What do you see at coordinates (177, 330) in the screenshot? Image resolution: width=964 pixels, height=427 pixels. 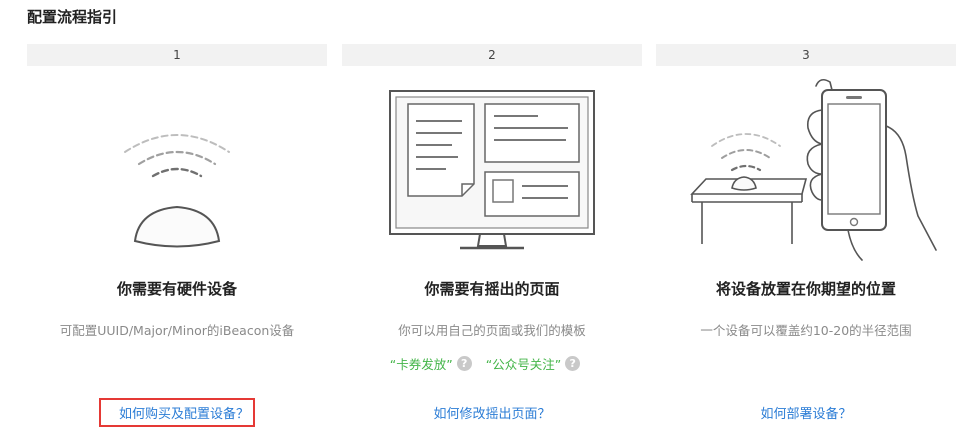 I see `step-description: 可配置UUID/Major/Minor的iBeacon设备` at bounding box center [177, 330].